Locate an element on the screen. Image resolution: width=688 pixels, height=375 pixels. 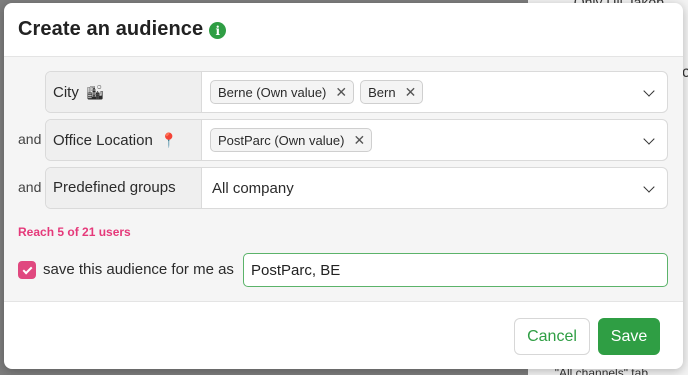
save-audience-checkbox is located at coordinates (27, 270).